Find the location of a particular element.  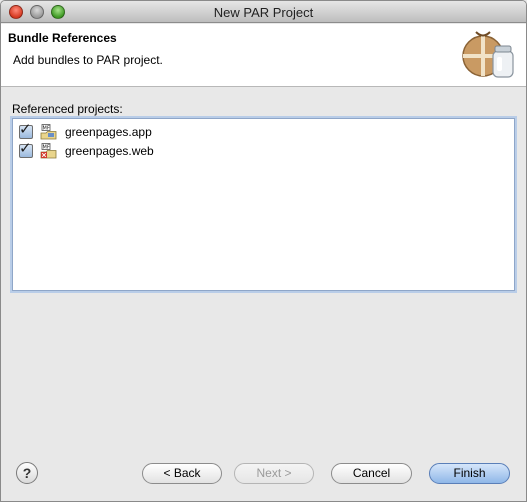

title-bar: New PAR Project is located at coordinates (263, 12).